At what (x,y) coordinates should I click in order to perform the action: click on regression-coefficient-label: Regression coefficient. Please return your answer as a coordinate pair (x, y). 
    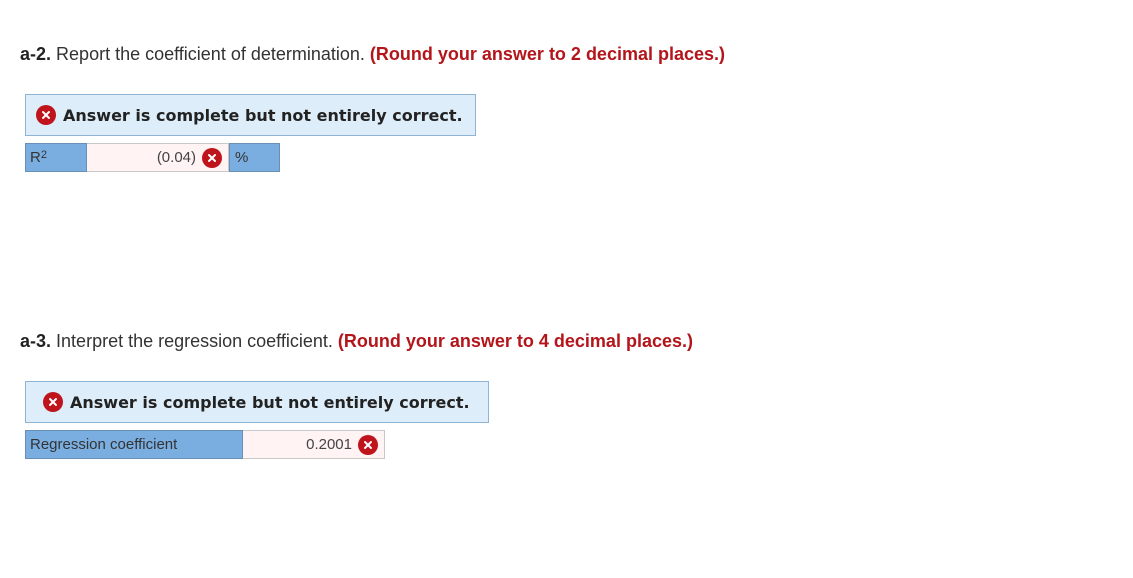
    Looking at the image, I should click on (134, 444).